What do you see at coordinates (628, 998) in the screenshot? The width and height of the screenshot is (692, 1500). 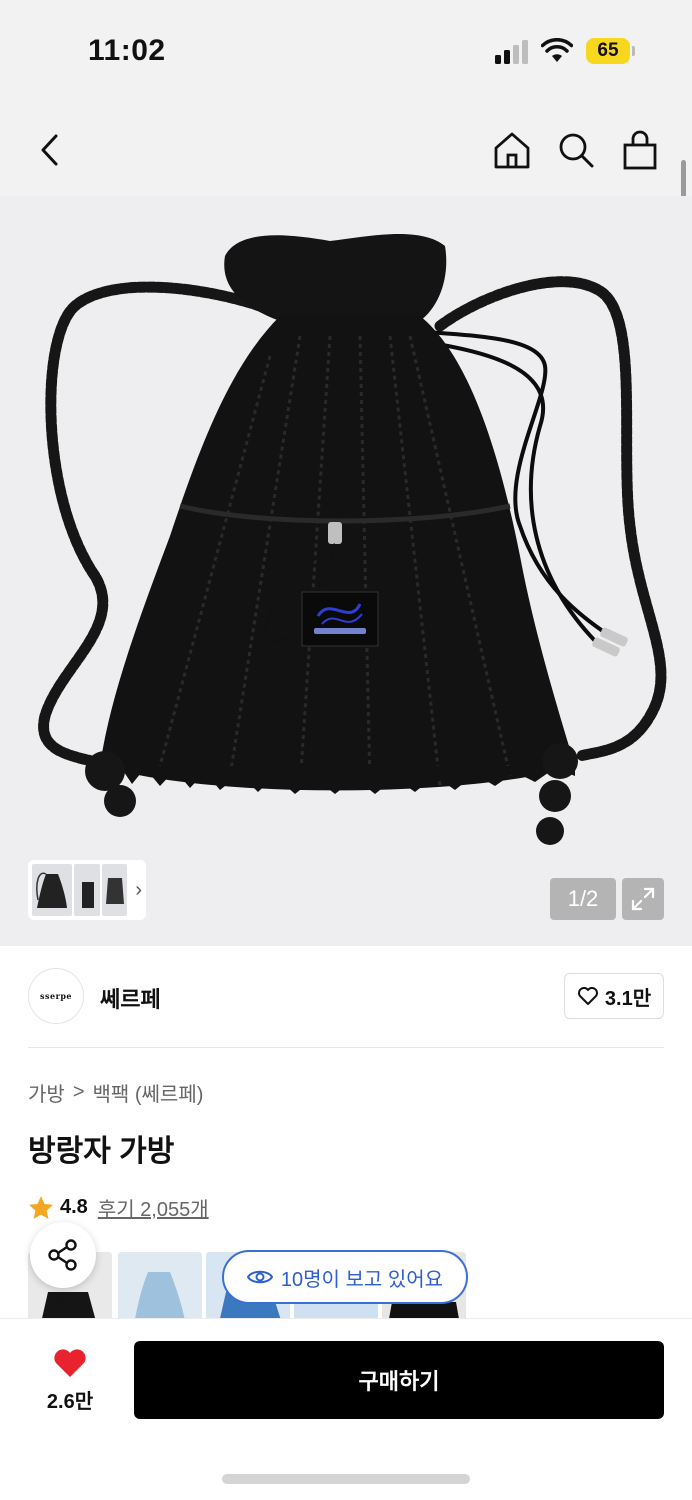 I see `brand-like-count: 3.1만` at bounding box center [628, 998].